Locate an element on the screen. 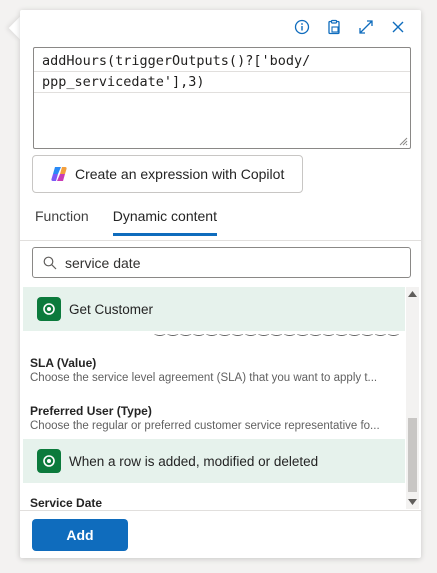  scroll-down-icon is located at coordinates (412, 502).